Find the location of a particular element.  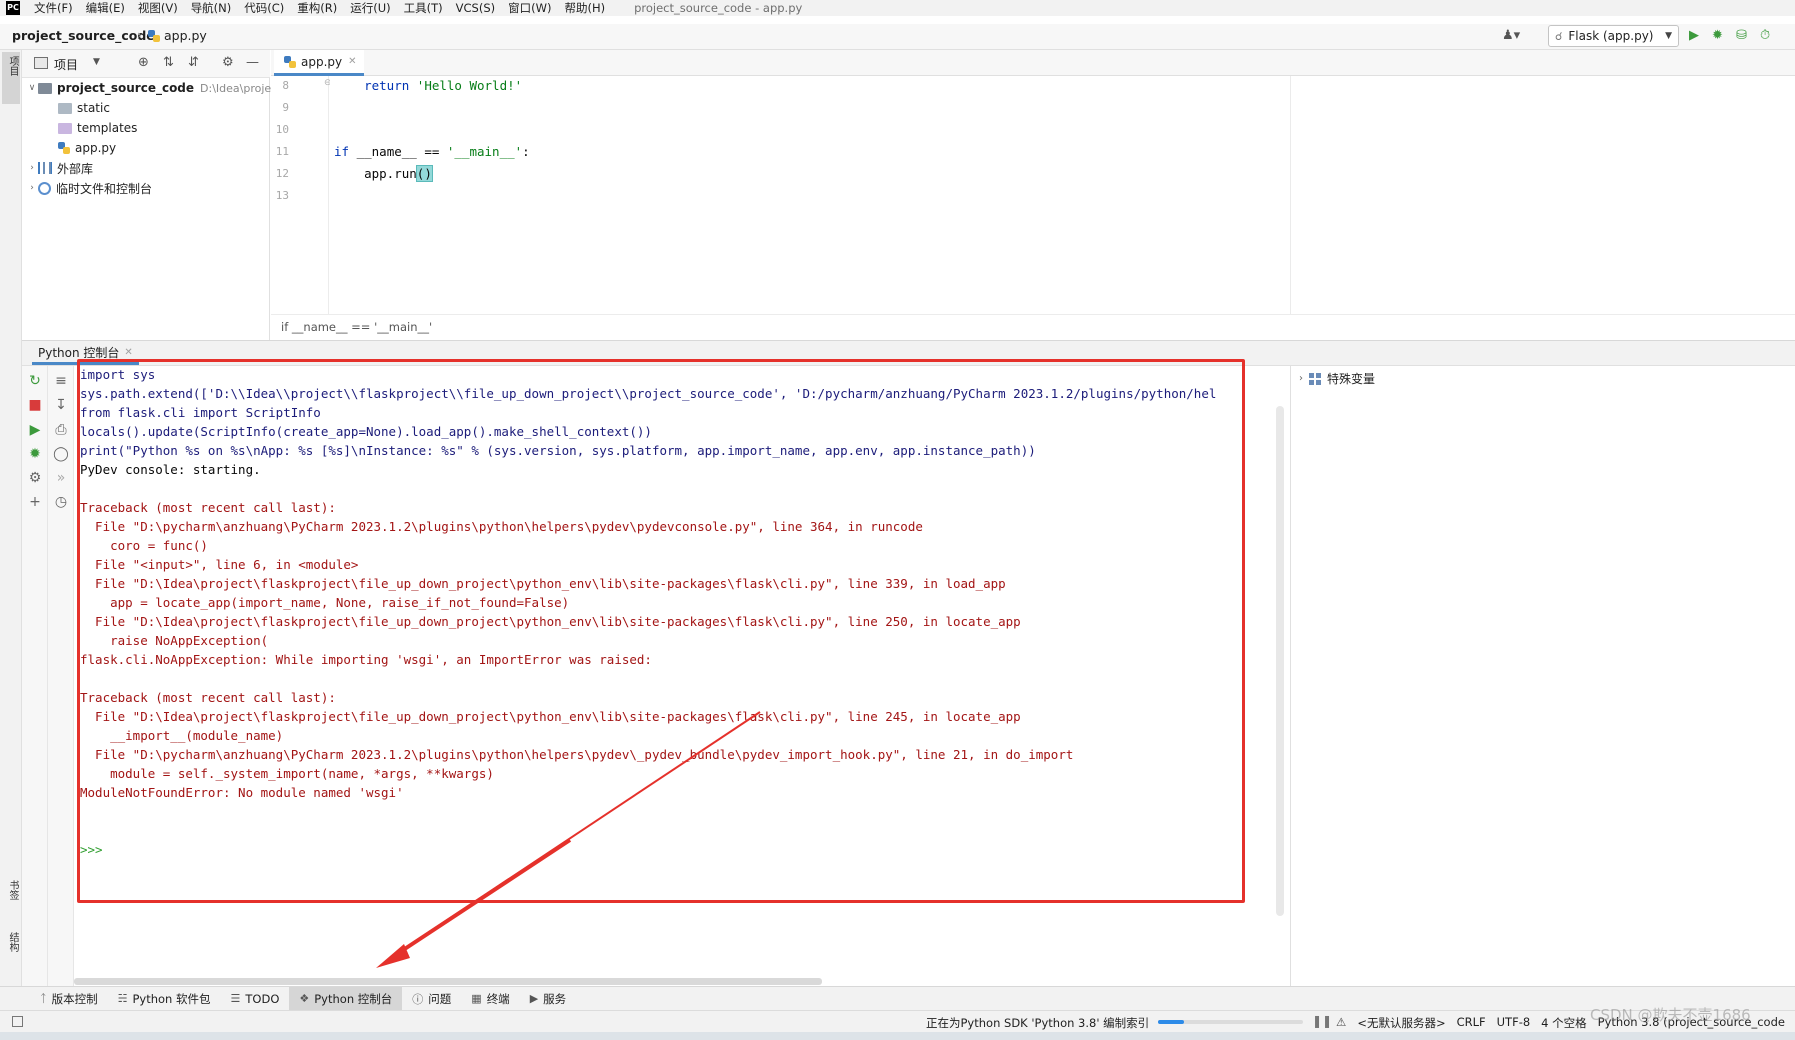

line-separator-widget: CRLF is located at coordinates (1471, 1023).